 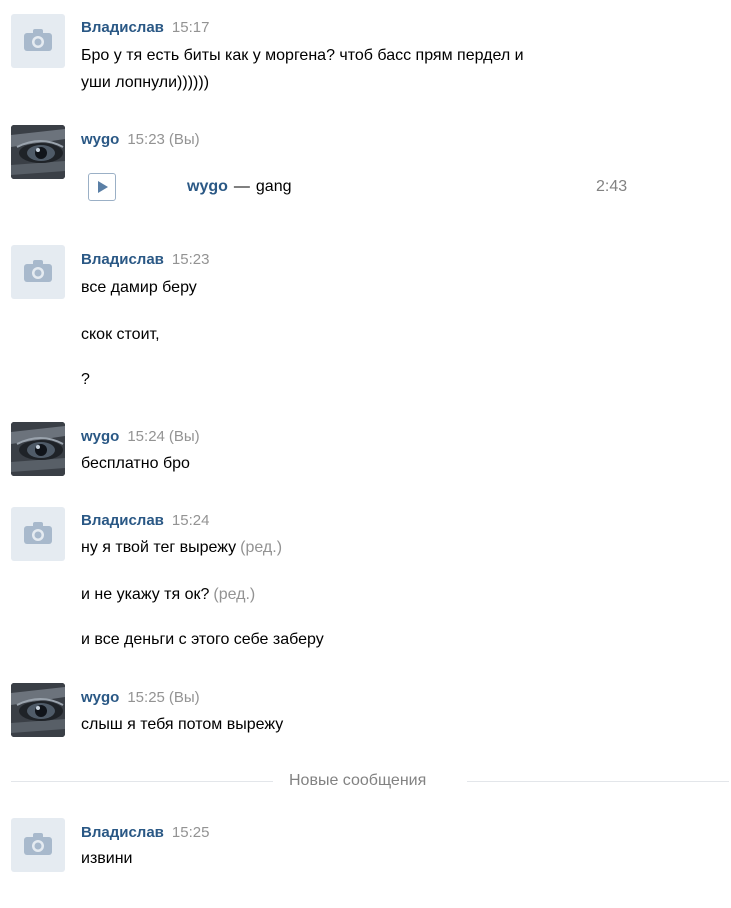 What do you see at coordinates (273, 186) in the screenshot?
I see `audio-title: gang` at bounding box center [273, 186].